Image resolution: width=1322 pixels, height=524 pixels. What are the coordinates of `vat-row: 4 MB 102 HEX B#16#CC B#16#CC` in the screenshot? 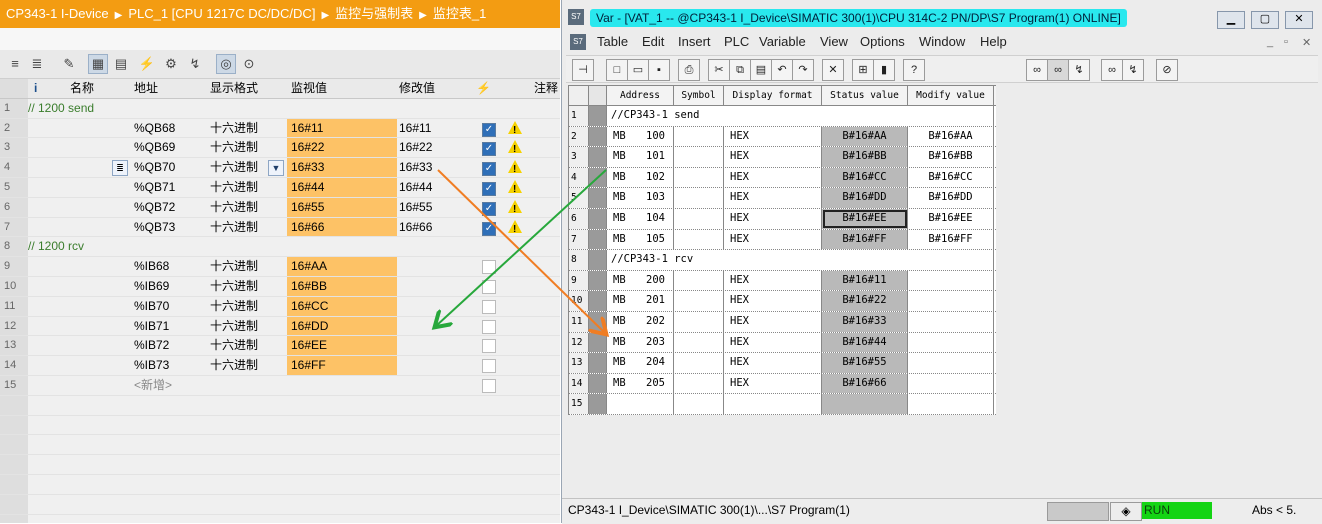 It's located at (782, 178).